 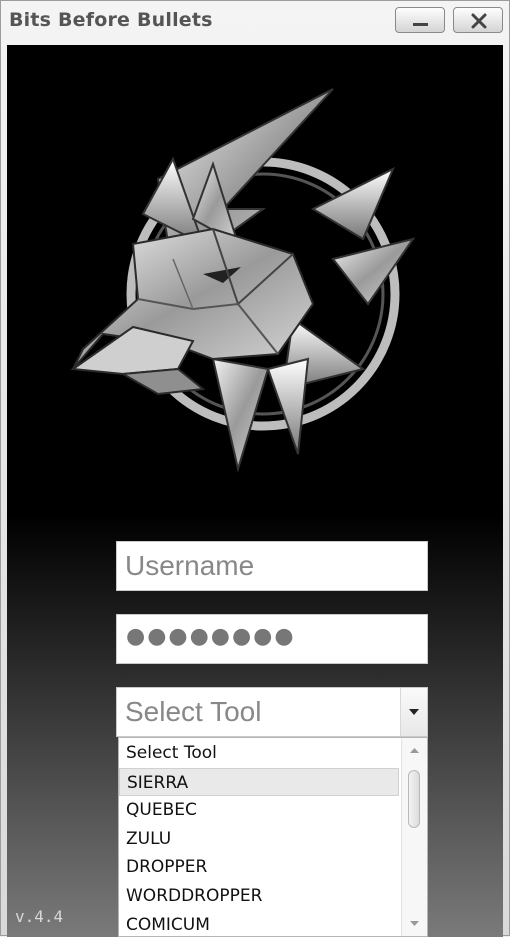 What do you see at coordinates (414, 837) in the screenshot?
I see `dropdown-scrollbar` at bounding box center [414, 837].